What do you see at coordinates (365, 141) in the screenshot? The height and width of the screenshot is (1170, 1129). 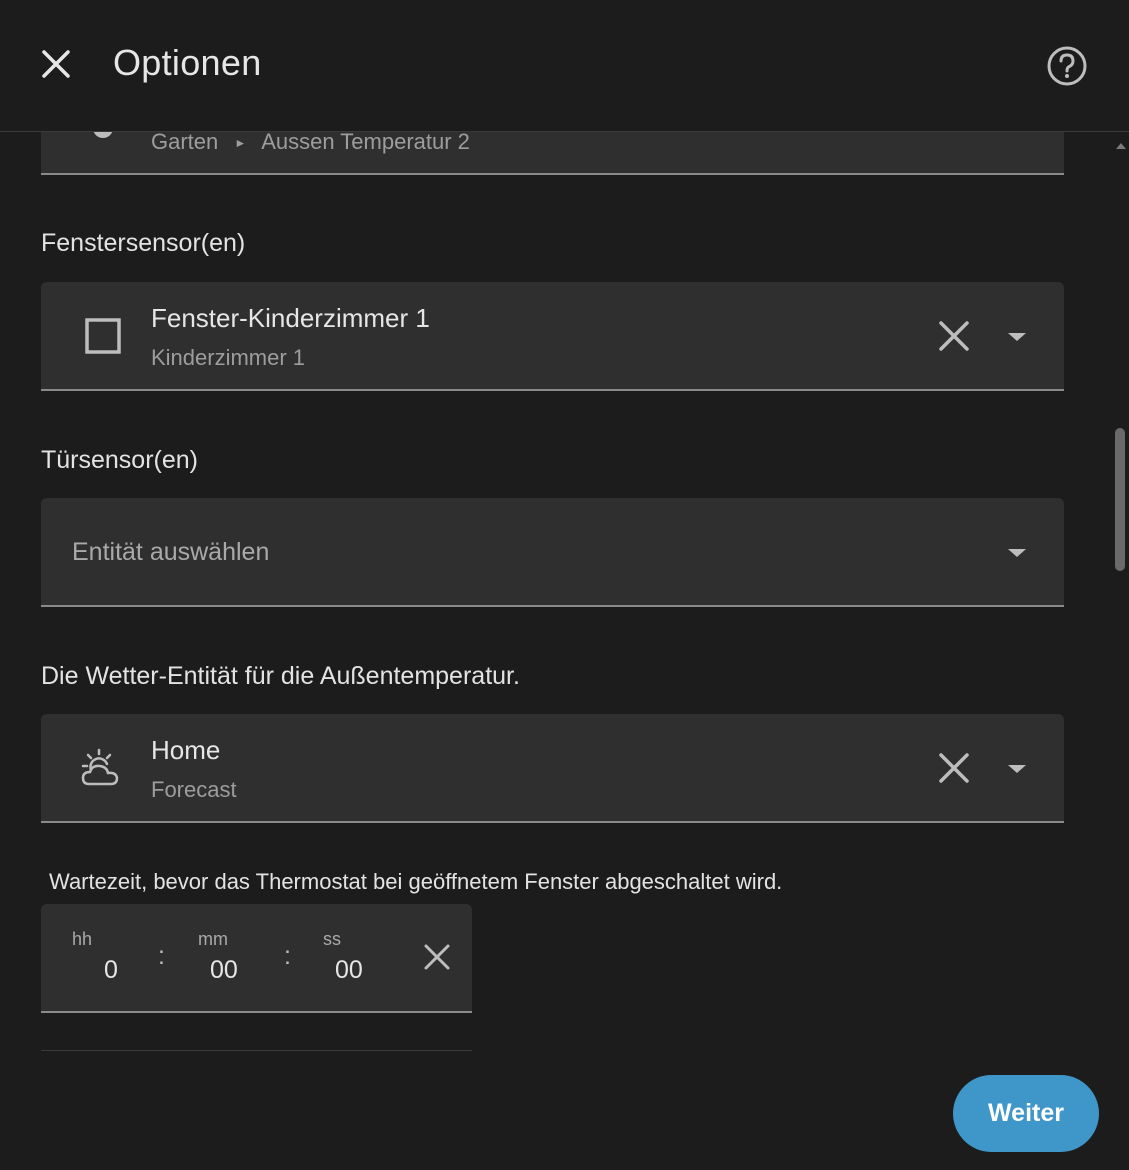 I see `outdoor-sensor-entity: Aussen Temperatur 2` at bounding box center [365, 141].